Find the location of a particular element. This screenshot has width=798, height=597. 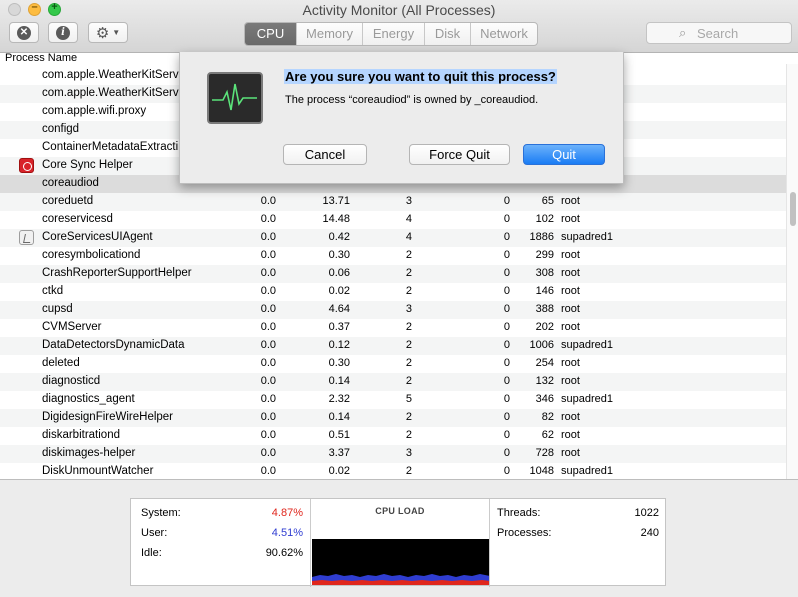

activity-monitor-icon is located at coordinates (235, 98).